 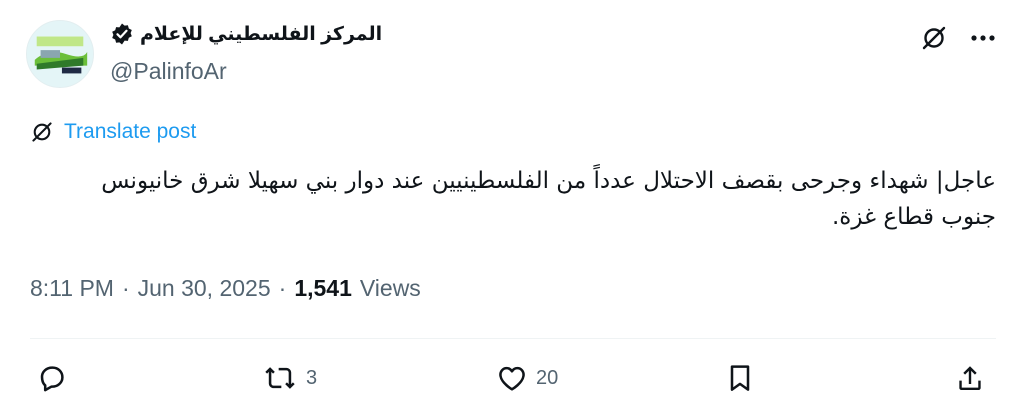 What do you see at coordinates (280, 378) in the screenshot?
I see `repost-icon` at bounding box center [280, 378].